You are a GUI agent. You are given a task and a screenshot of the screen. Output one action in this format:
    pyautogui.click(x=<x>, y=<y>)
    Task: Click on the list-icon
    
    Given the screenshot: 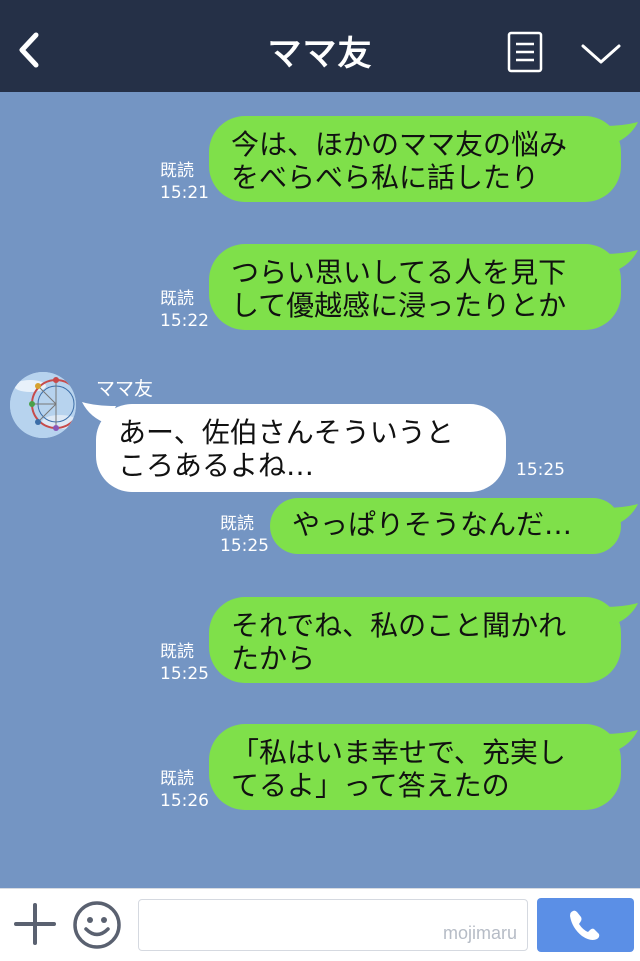 What is the action you would take?
    pyautogui.click(x=525, y=52)
    